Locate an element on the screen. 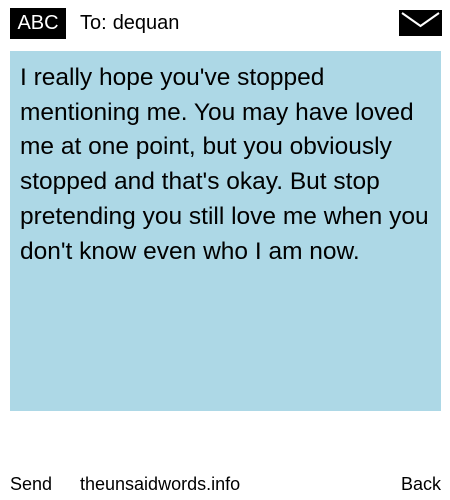 This screenshot has width=450, height=500. footer-bar: Send theunsaidwords.info Back is located at coordinates (225, 484).